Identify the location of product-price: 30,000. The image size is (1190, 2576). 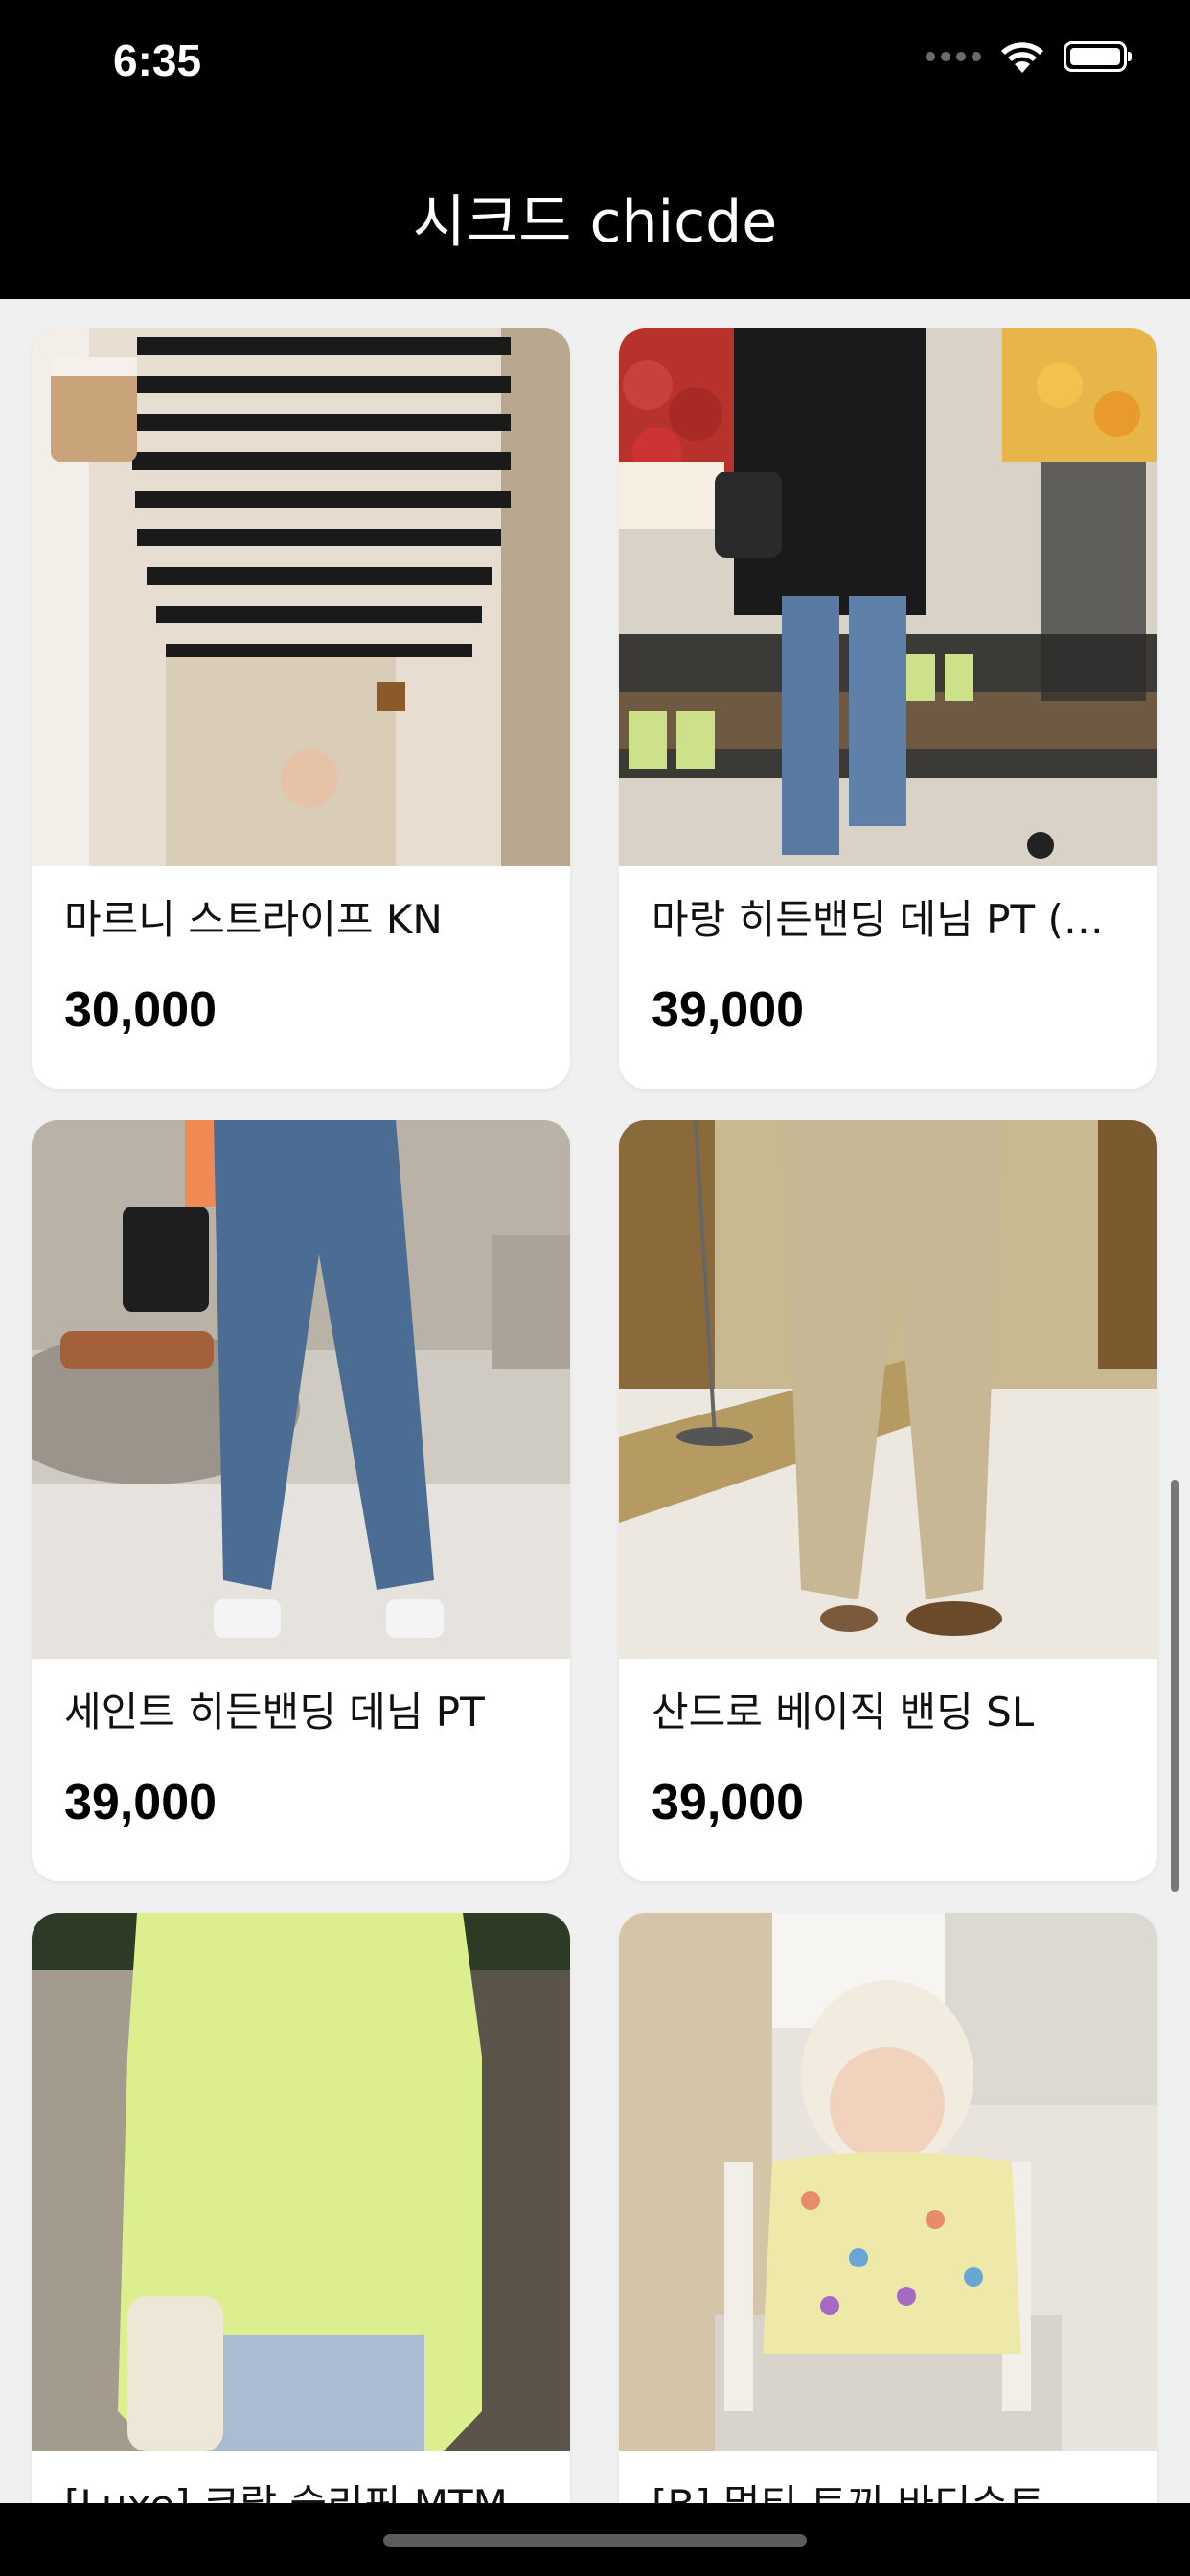
(140, 1010).